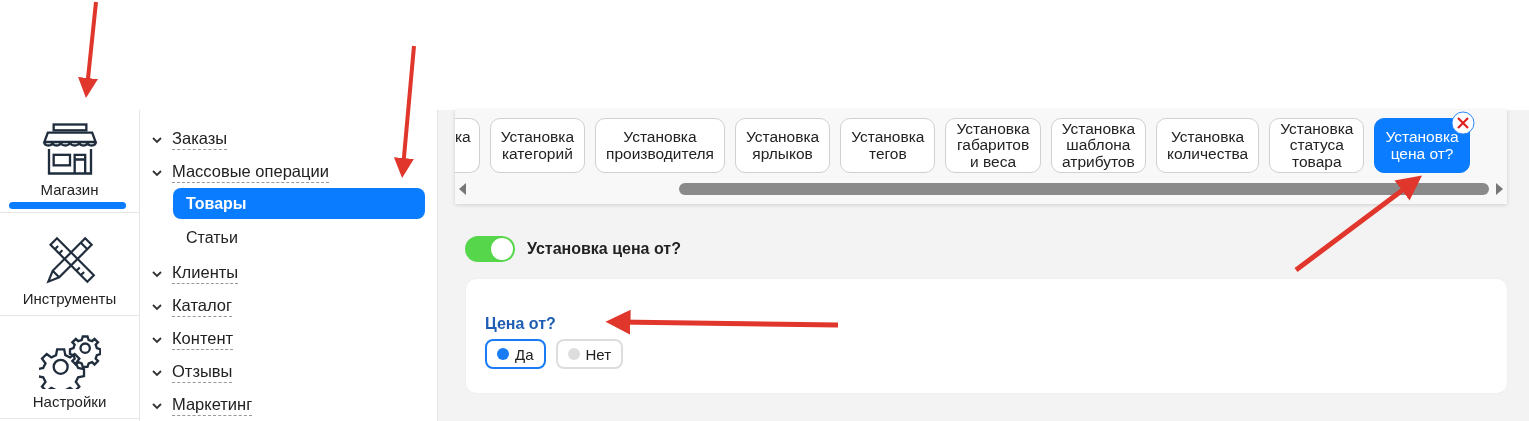 The width and height of the screenshot is (1529, 421). Describe the element at coordinates (993, 145) in the screenshot. I see `tab: Установка габаритов и веса` at that location.